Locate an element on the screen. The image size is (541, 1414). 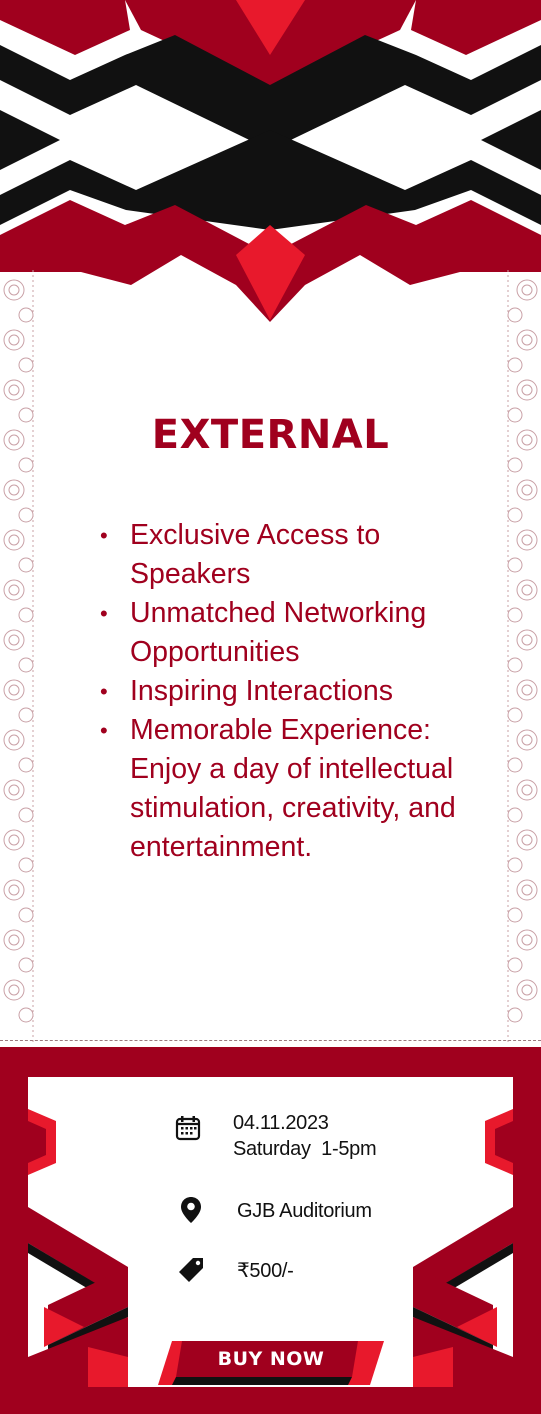
event-venue: GJB Auditorium is located at coordinates (304, 1211).